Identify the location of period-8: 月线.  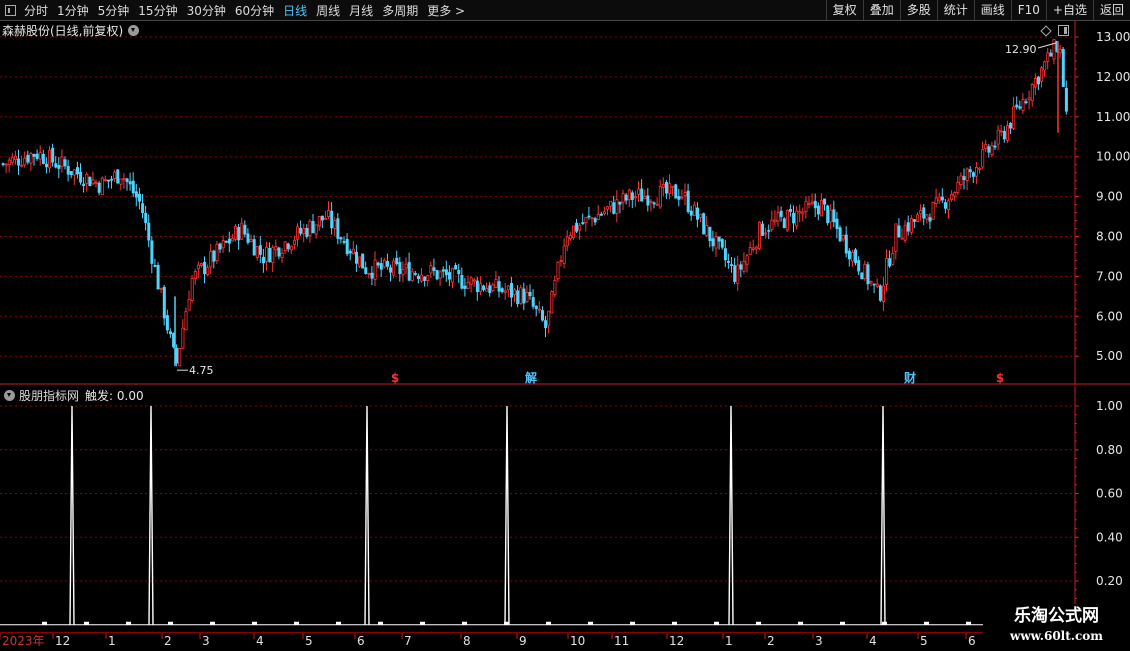
(361, 10).